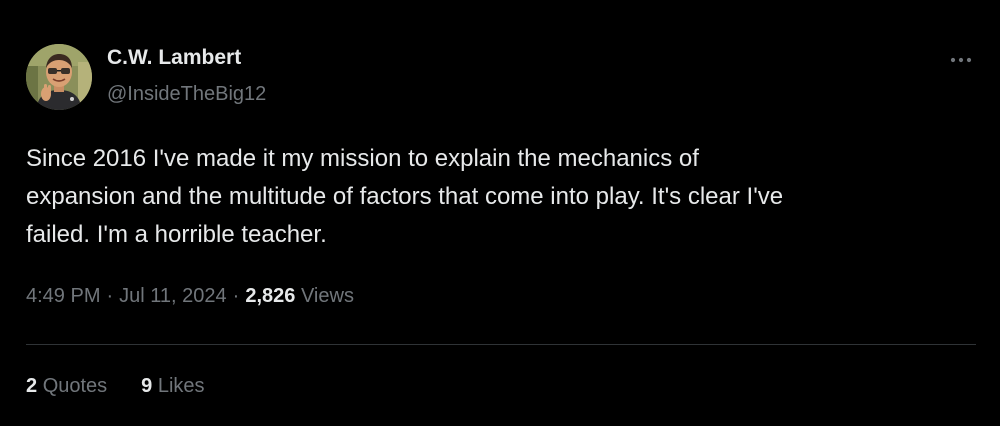  I want to click on tweet-meta: 4:49 PM · Jul 11, 2024 · 2,826 Views, so click(190, 296).